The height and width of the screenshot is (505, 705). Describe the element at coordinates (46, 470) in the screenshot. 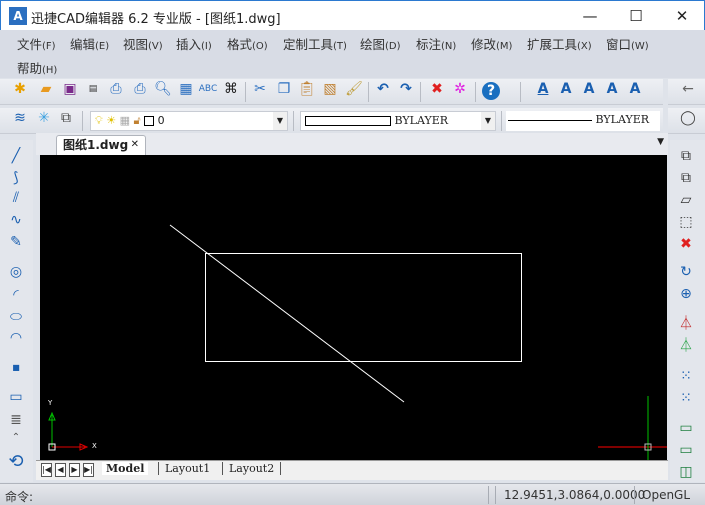

I see `first-tab-button: |◀` at that location.